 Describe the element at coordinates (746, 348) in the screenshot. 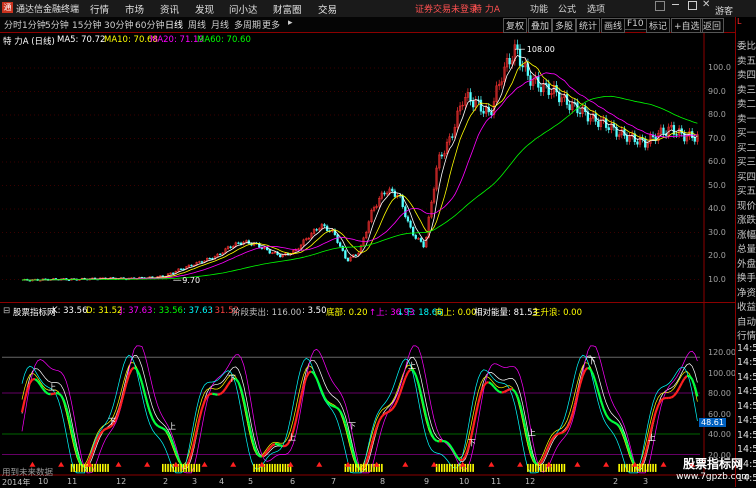

I see `side-panel-item-21: 14:5` at that location.